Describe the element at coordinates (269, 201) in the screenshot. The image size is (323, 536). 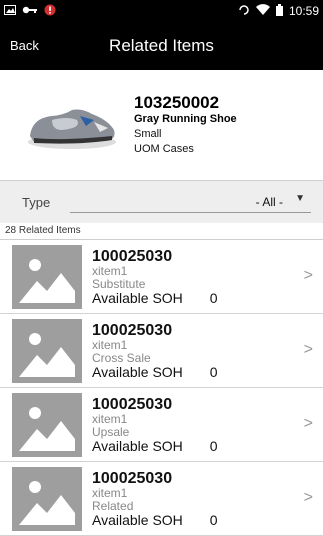
I see `type-filter-value: - All -` at that location.